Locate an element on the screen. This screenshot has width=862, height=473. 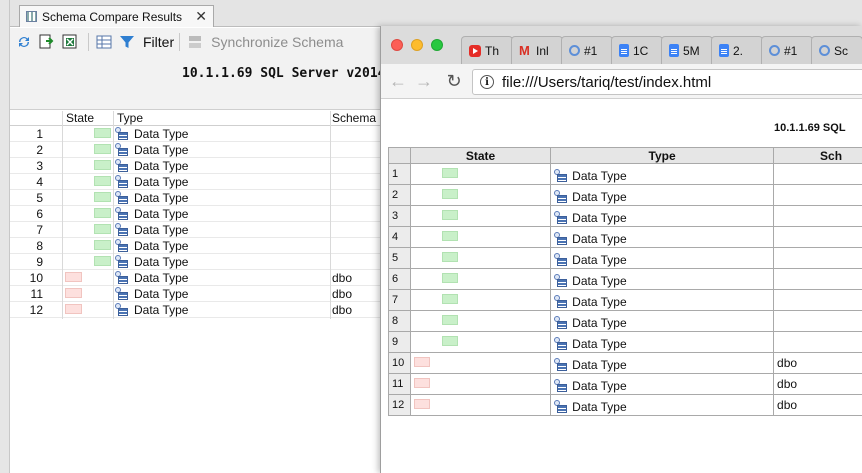
excel-export-icon is located at coordinates (70, 42).